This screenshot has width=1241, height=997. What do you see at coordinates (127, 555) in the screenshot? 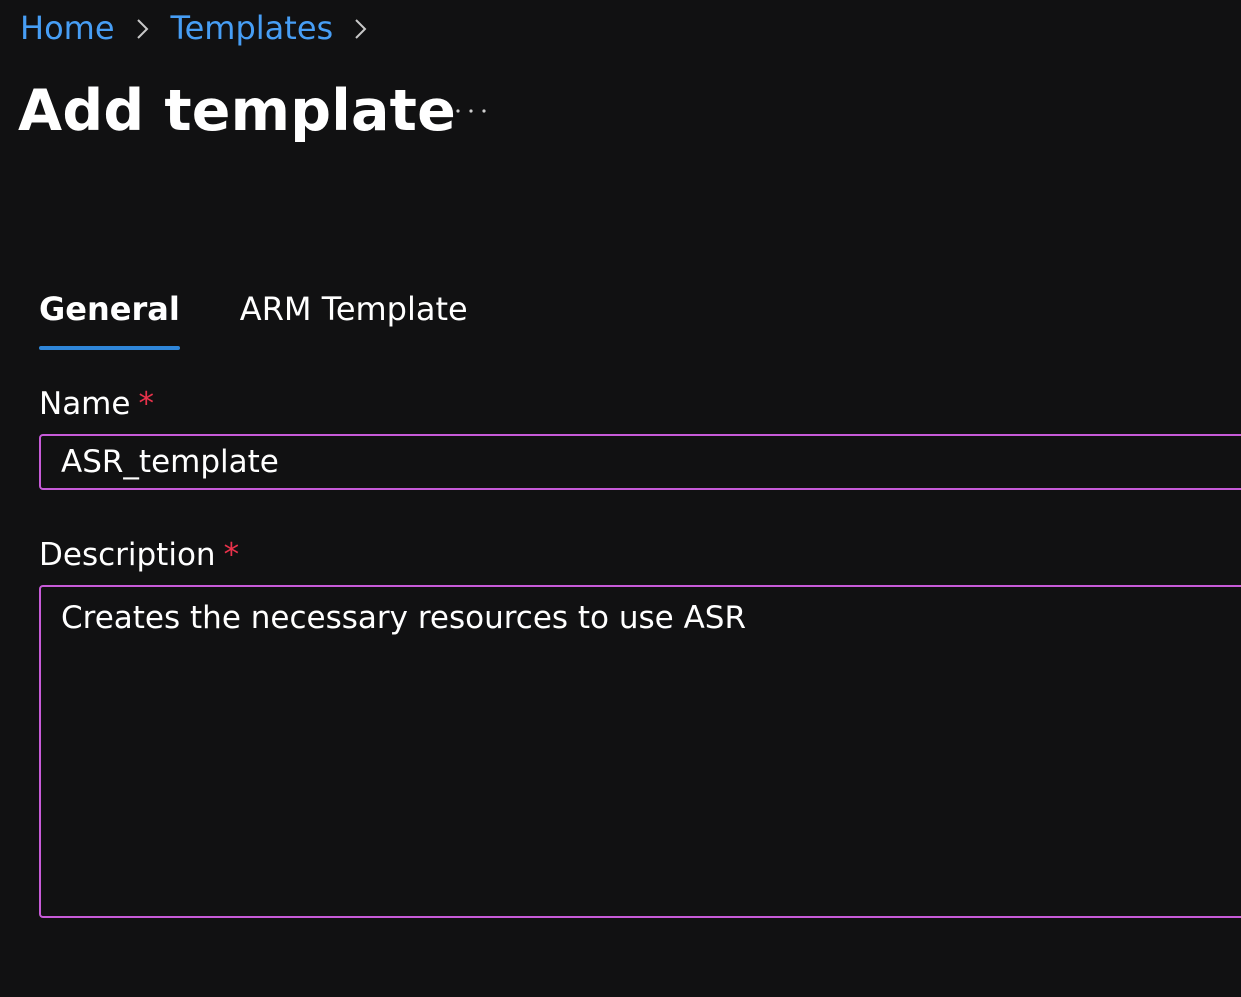
I see `description-label-text: Description` at bounding box center [127, 555].